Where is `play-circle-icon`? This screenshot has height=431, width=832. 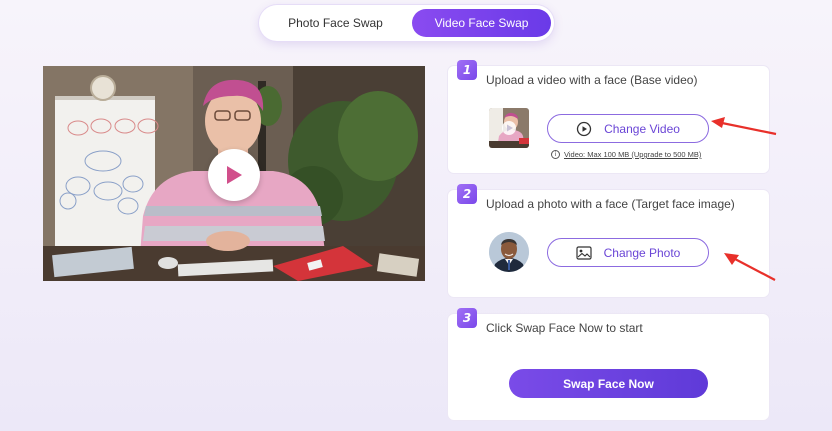 play-circle-icon is located at coordinates (584, 129).